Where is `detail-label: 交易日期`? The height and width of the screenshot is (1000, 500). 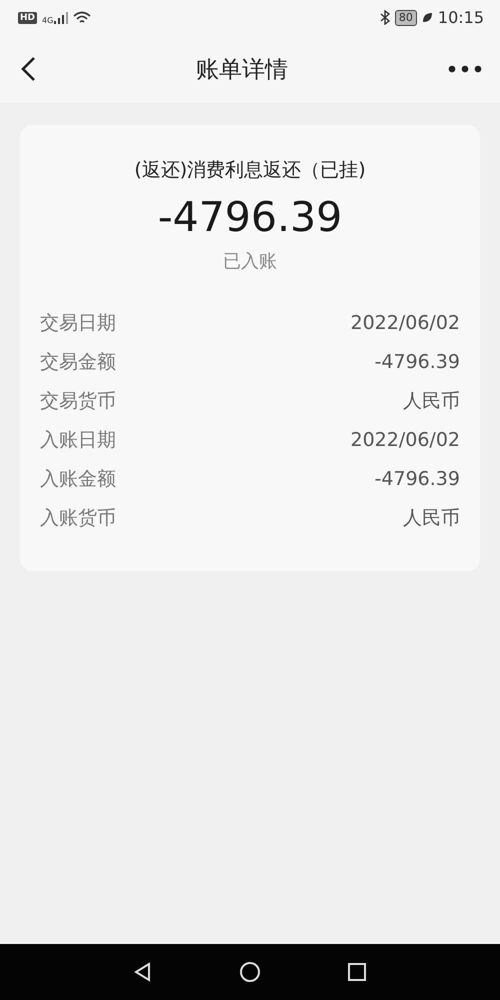
detail-label: 交易日期 is located at coordinates (78, 323).